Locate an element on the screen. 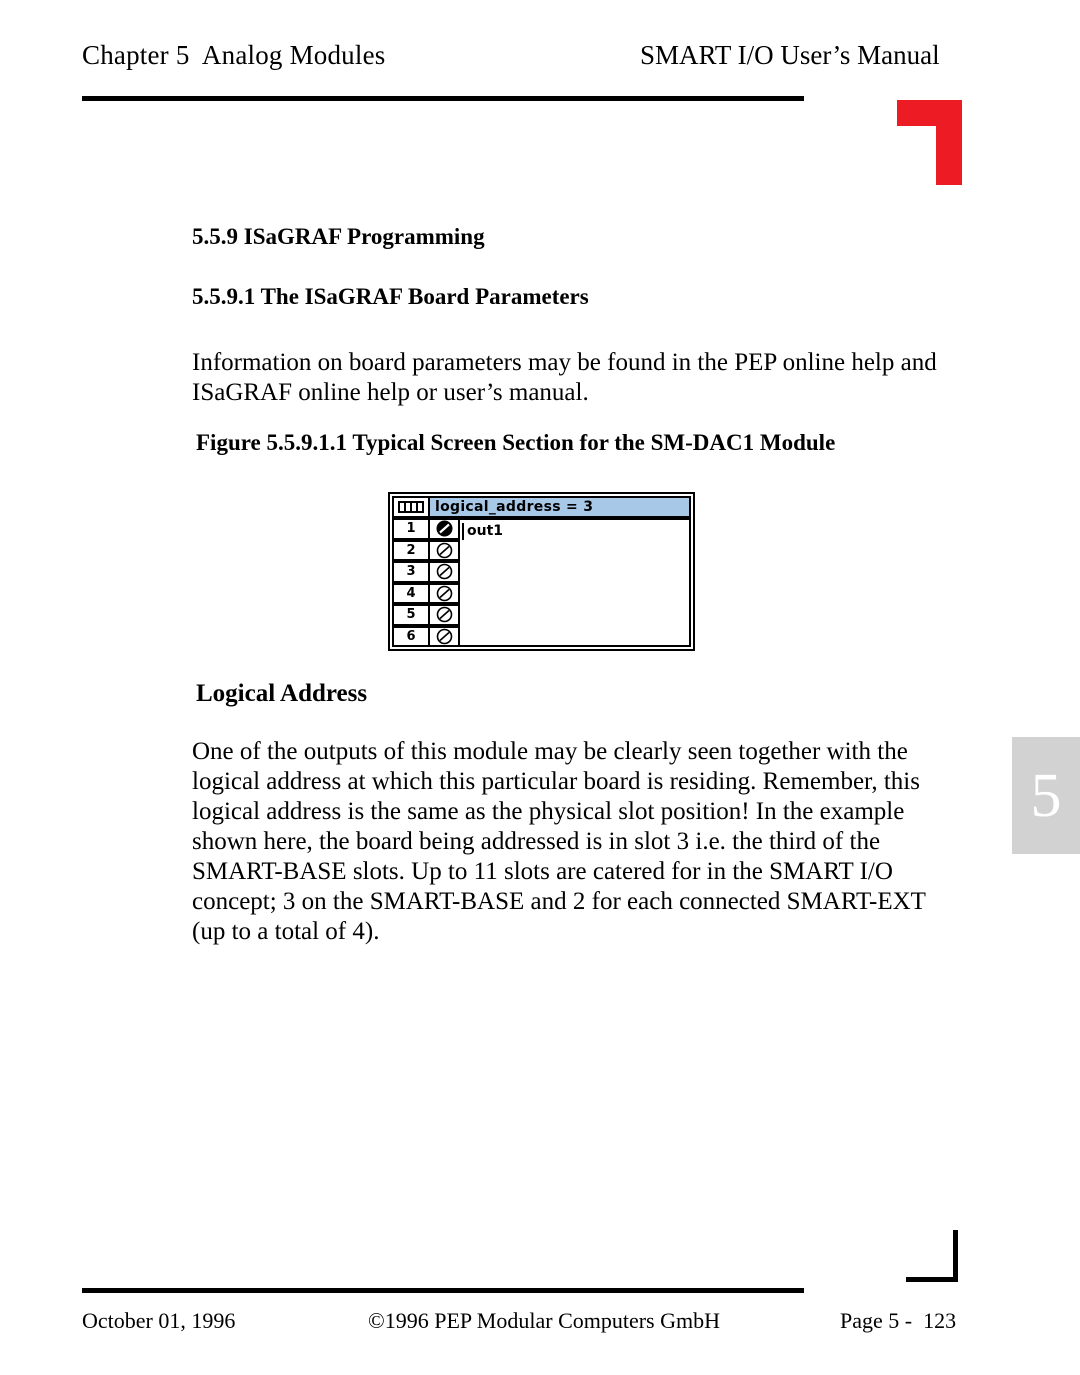  slashed-circle-icon-filled is located at coordinates (445, 529).